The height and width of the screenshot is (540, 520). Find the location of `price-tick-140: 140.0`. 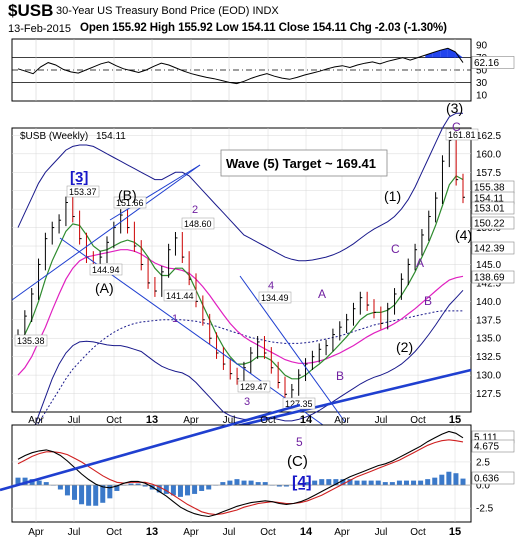

price-tick-140: 140.0 is located at coordinates (488, 302).